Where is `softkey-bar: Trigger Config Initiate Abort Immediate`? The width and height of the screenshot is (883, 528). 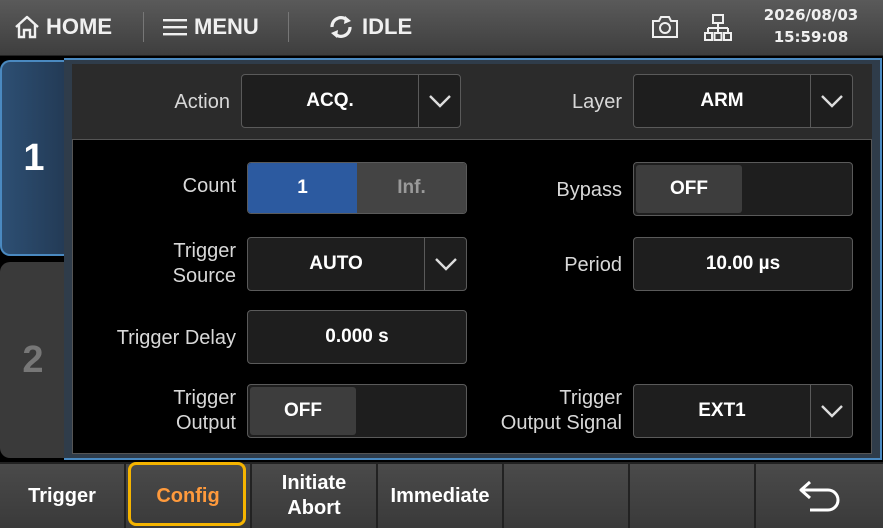
softkey-bar: Trigger Config Initiate Abort Immediate is located at coordinates (441, 495).